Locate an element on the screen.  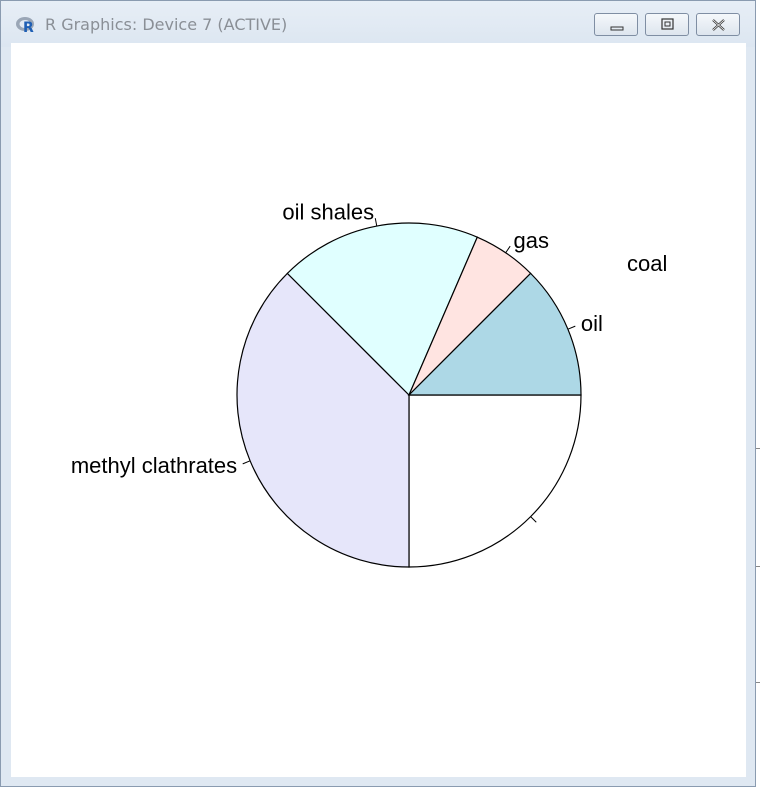
pie-slice-coal is located at coordinates (495, 481).